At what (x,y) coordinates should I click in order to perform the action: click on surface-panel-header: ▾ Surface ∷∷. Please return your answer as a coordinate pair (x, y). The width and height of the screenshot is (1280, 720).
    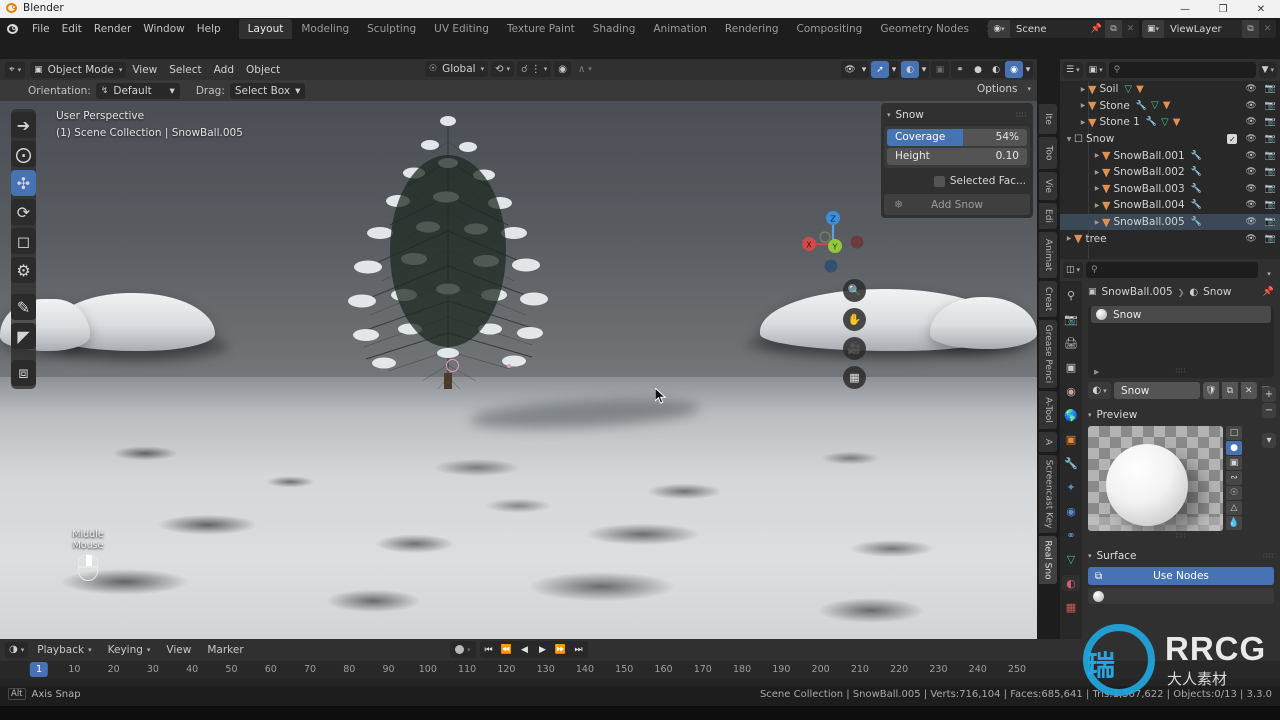
    Looking at the image, I should click on (1181, 556).